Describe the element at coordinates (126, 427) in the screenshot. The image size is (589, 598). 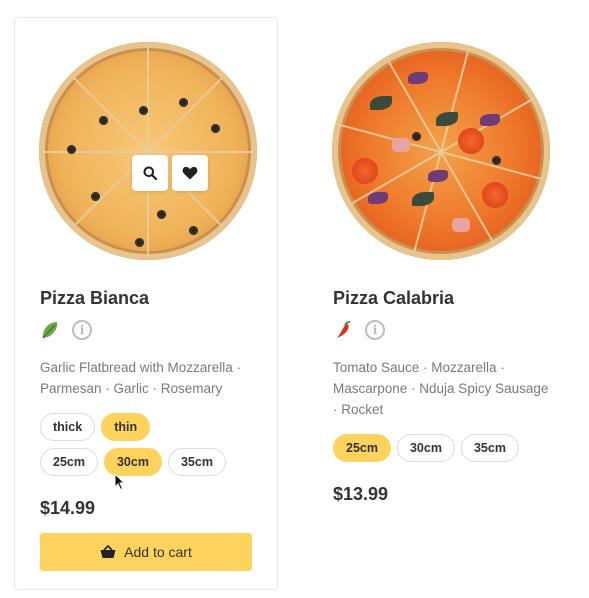
I see `crust-option-thin: thin` at that location.